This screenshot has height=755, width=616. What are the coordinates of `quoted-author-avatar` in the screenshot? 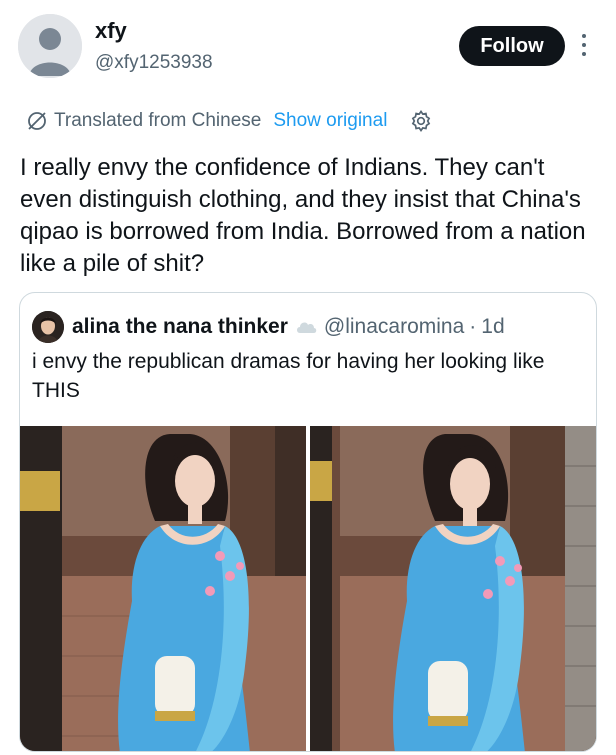 It's located at (48, 327).